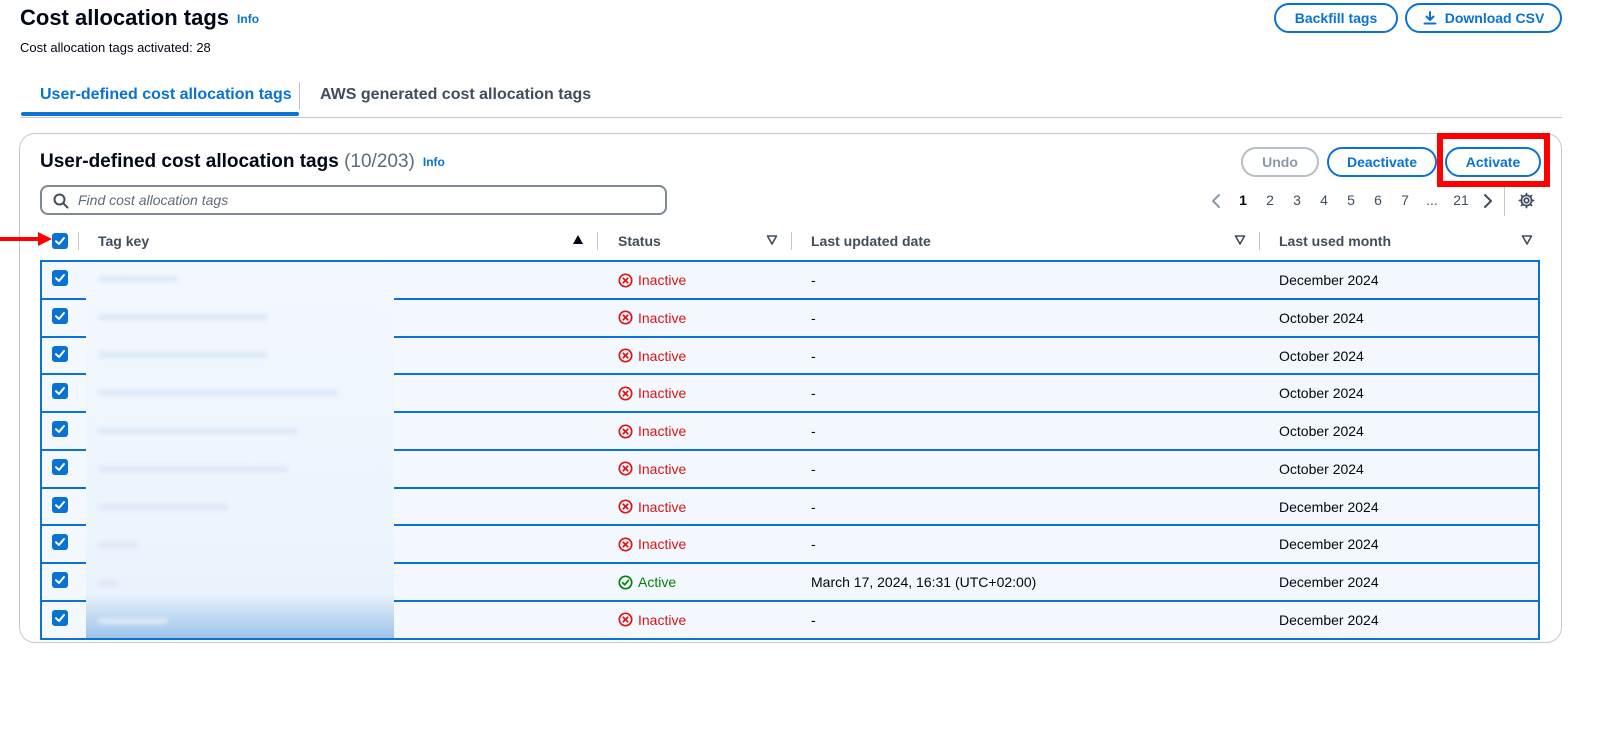  Describe the element at coordinates (370, 200) in the screenshot. I see `search-input` at that location.